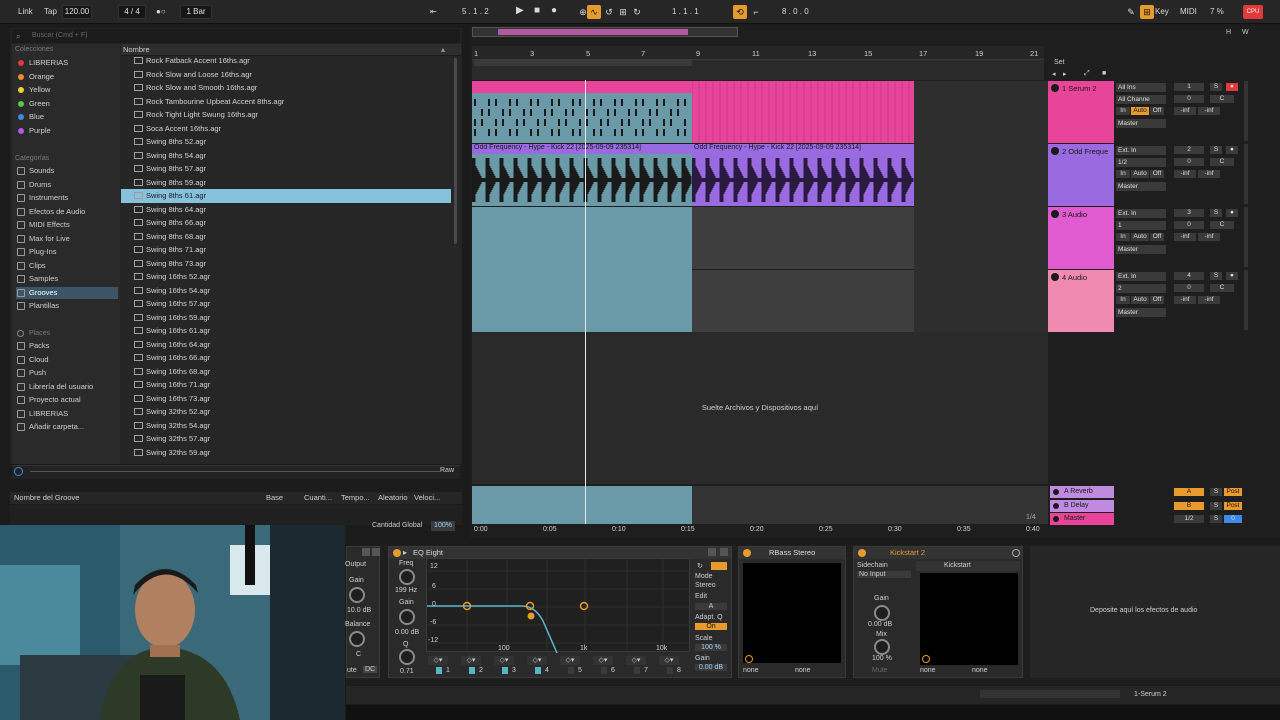 The width and height of the screenshot is (1280, 720). What do you see at coordinates (1189, 150) in the screenshot?
I see `track-activator: 2` at bounding box center [1189, 150].